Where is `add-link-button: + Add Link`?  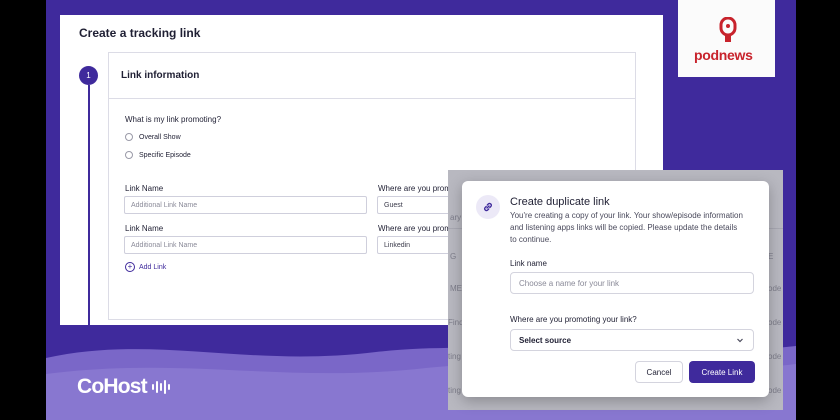 add-link-button: + Add Link is located at coordinates (145, 267).